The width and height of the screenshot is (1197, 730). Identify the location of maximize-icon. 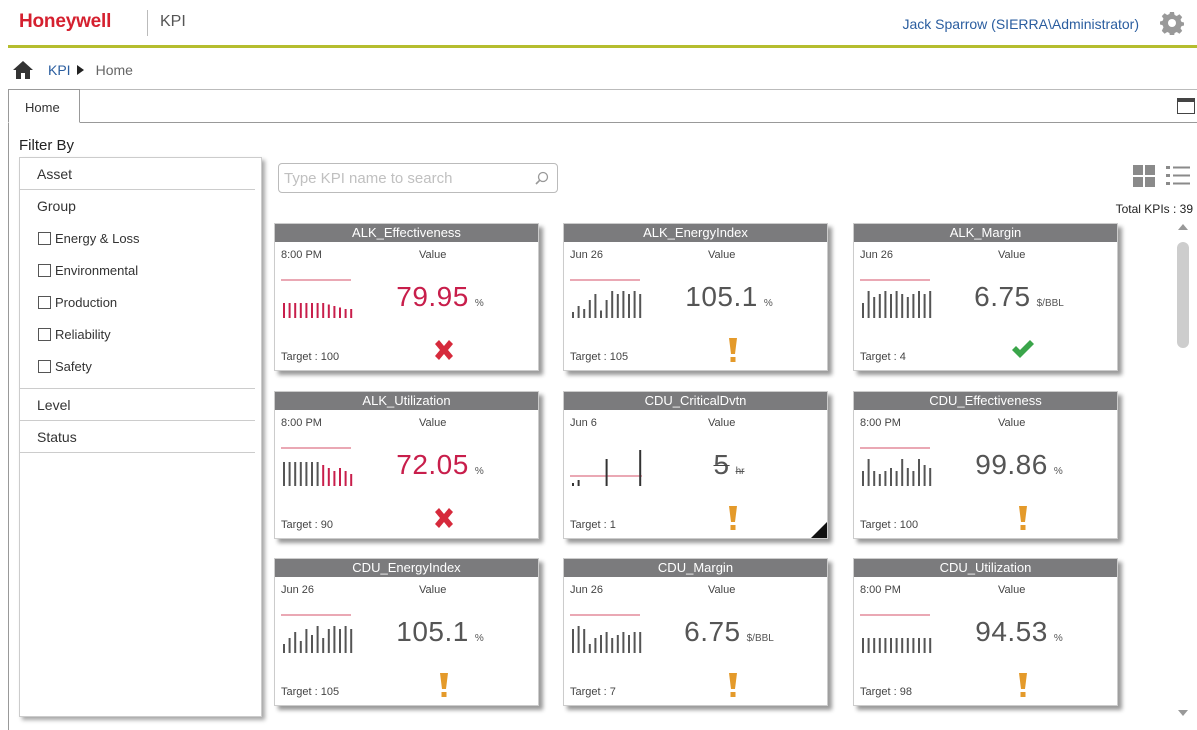
(1186, 106).